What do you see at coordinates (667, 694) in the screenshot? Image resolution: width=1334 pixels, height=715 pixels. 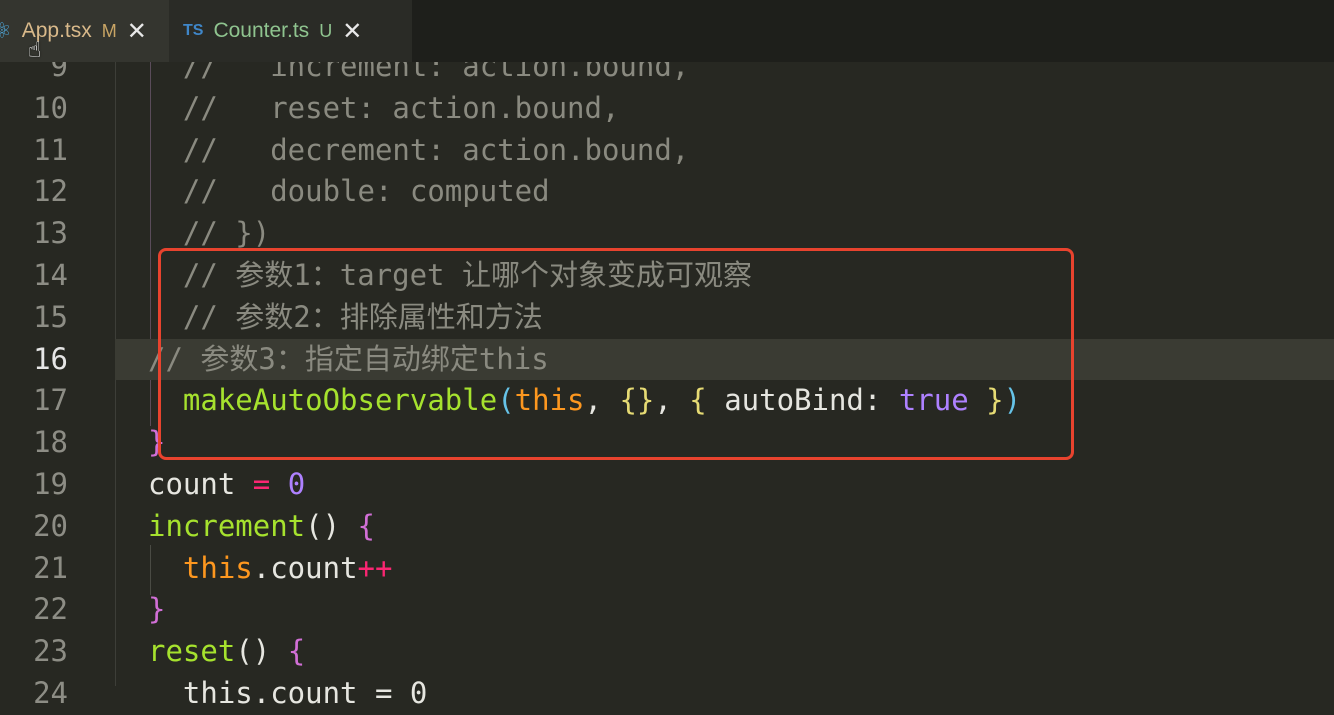 I see `code-line: 24 this.count = 0` at bounding box center [667, 694].